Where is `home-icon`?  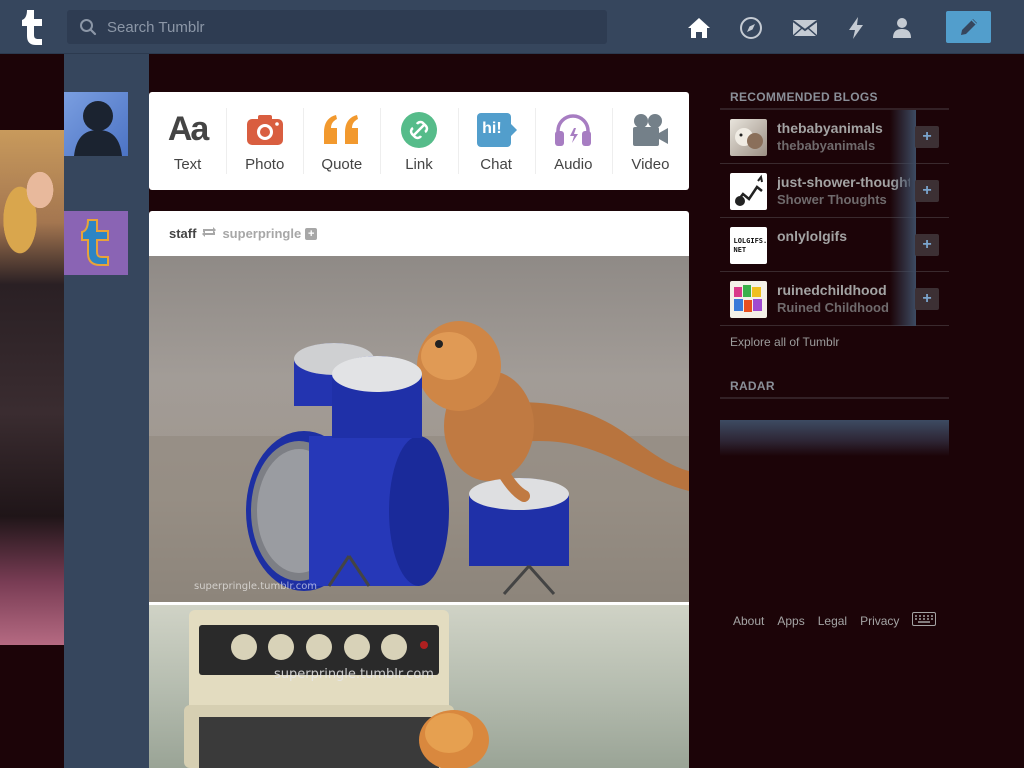
home-icon is located at coordinates (699, 28).